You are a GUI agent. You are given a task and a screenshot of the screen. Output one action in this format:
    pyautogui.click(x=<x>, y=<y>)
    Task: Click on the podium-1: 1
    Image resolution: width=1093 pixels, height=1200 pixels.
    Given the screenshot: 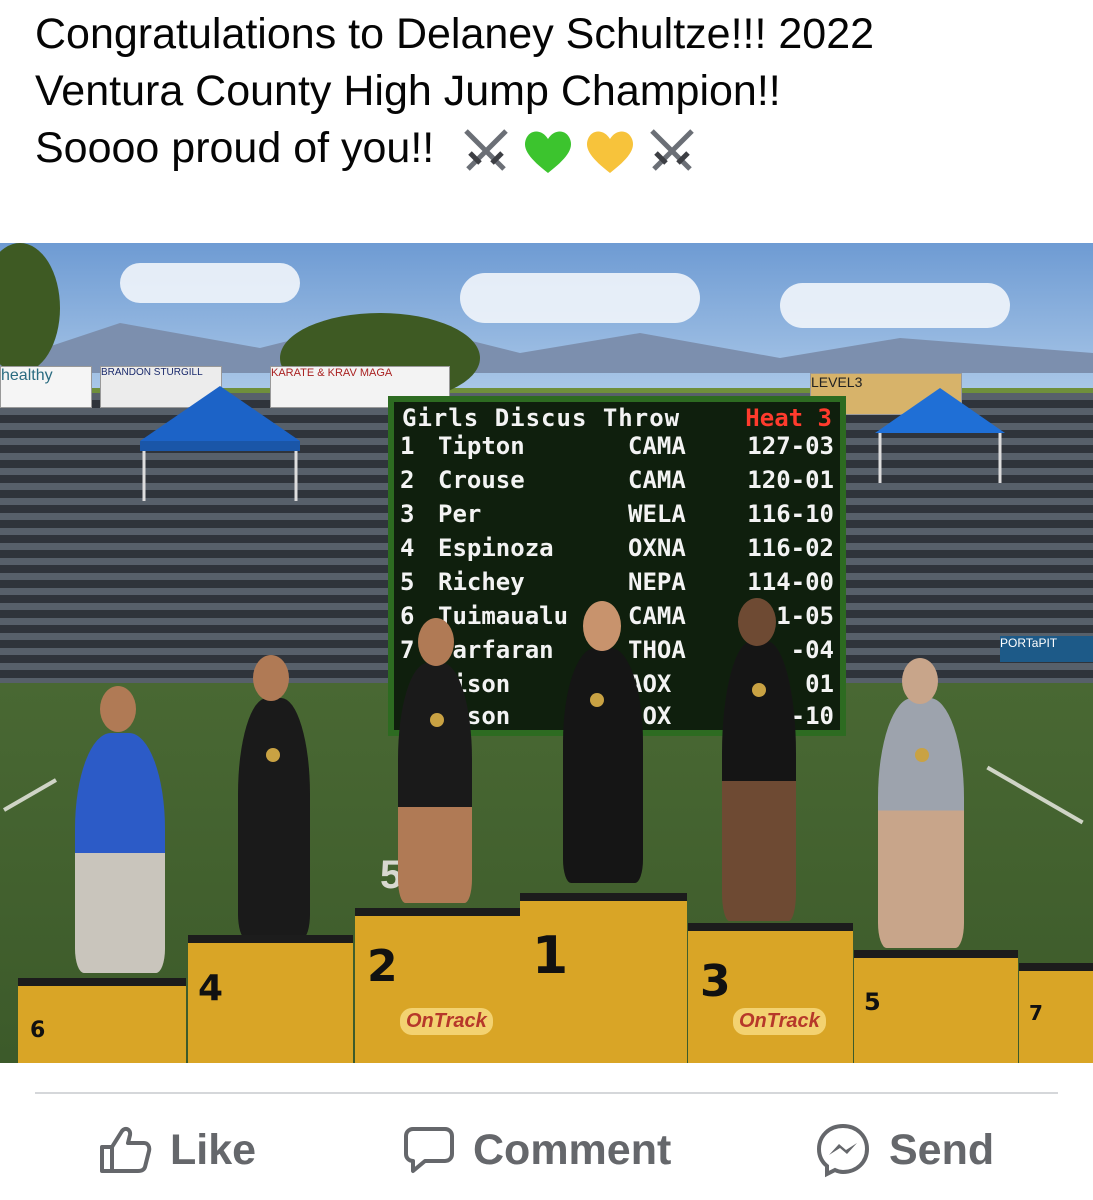 What is the action you would take?
    pyautogui.click(x=603, y=978)
    